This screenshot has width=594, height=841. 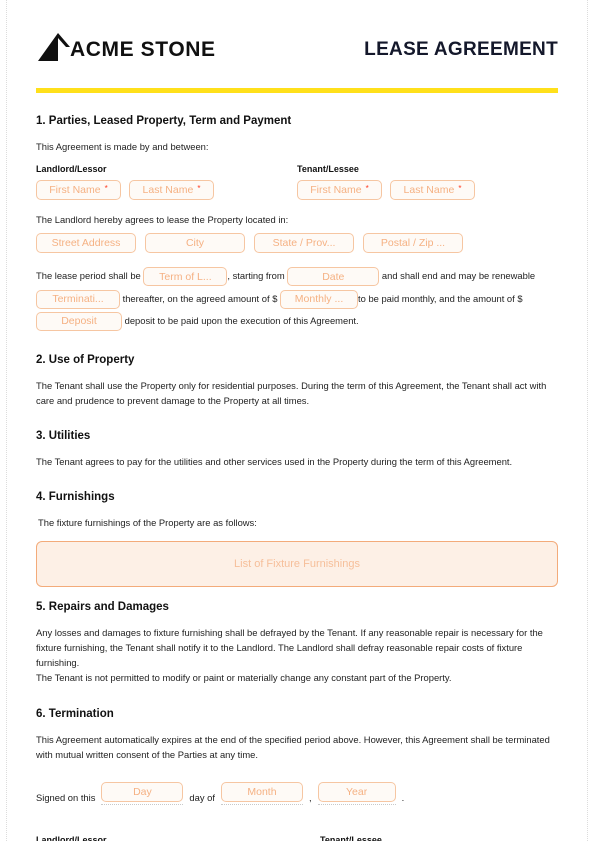 What do you see at coordinates (122, 146) in the screenshot?
I see `parties-intro-text: This Agreement is made by and between:` at bounding box center [122, 146].